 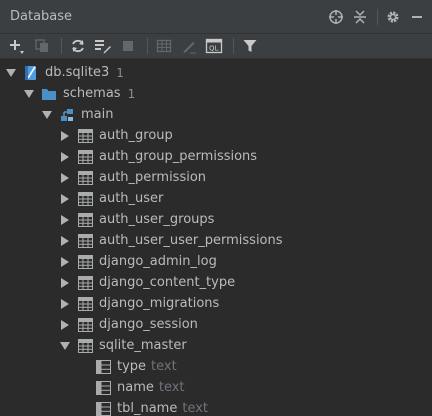 I want to click on main-label: main, so click(x=97, y=114).